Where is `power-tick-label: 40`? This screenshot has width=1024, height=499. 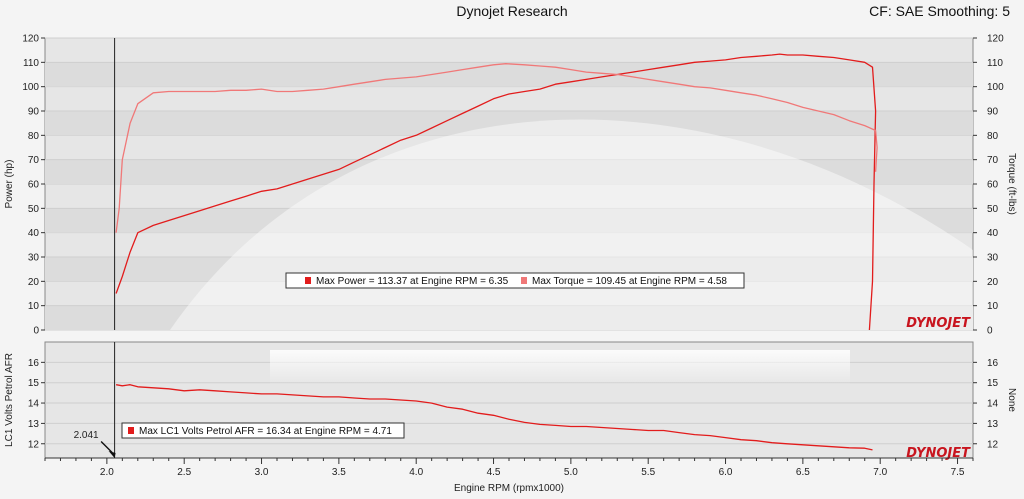
power-tick-label: 40 is located at coordinates (34, 233).